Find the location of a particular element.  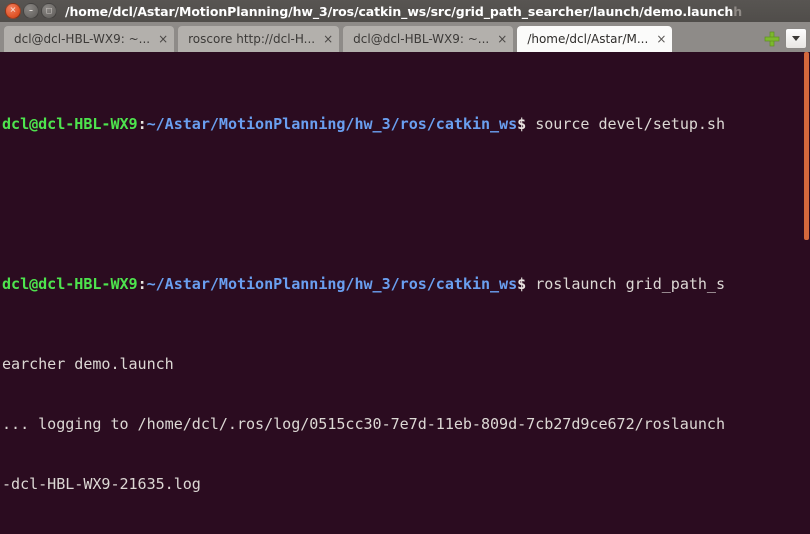

prompt-dollar-2: $ is located at coordinates (522, 284).